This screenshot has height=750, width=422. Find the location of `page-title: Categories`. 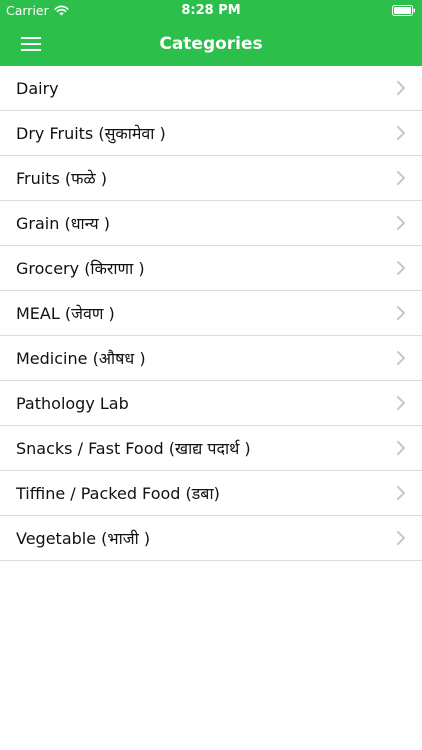

page-title: Categories is located at coordinates (211, 44).